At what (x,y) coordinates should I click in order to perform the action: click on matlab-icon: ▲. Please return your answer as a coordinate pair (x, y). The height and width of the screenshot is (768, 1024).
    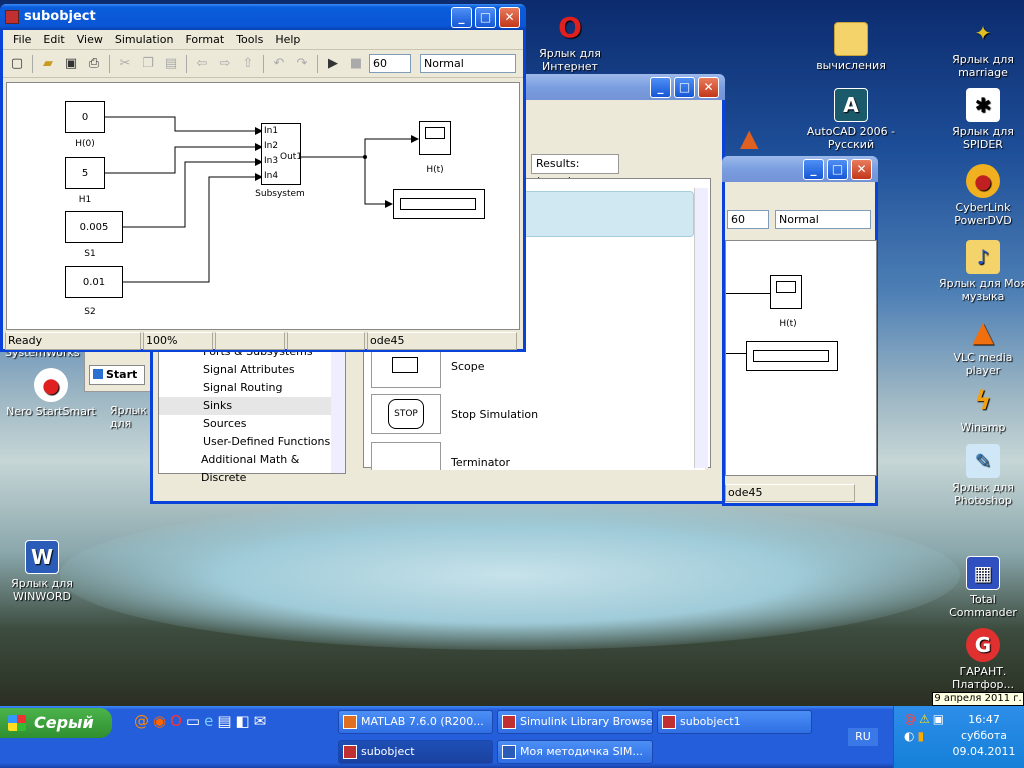
    Looking at the image, I should click on (756, 138).